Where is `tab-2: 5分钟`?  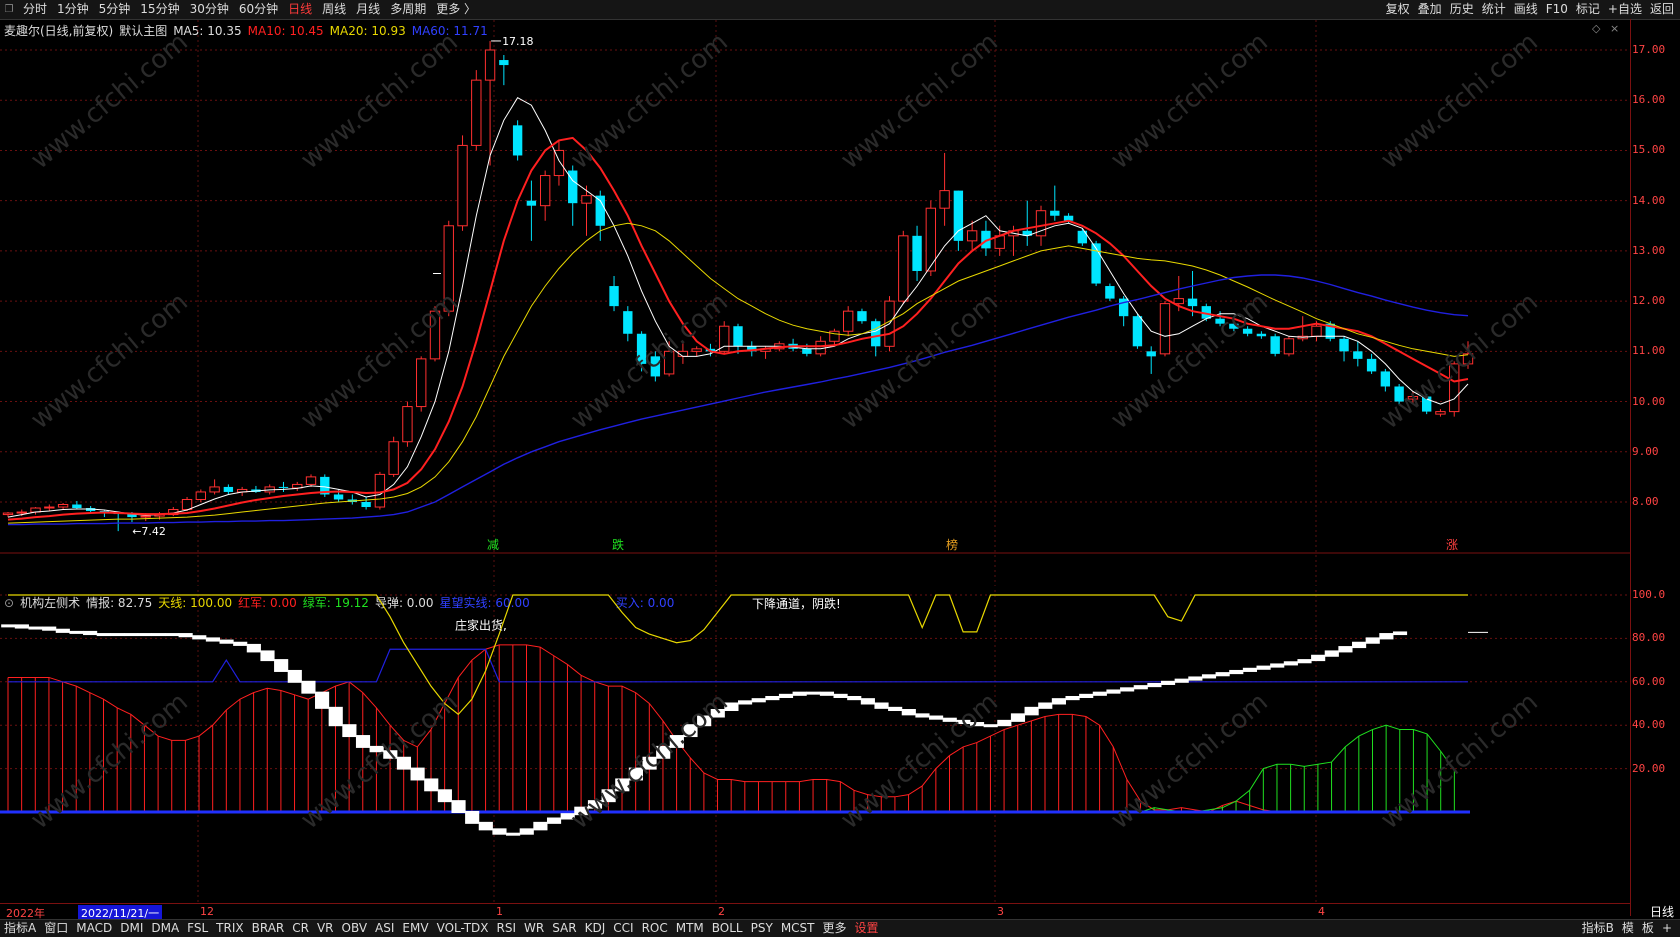 tab-2: 5分钟 is located at coordinates (115, 9).